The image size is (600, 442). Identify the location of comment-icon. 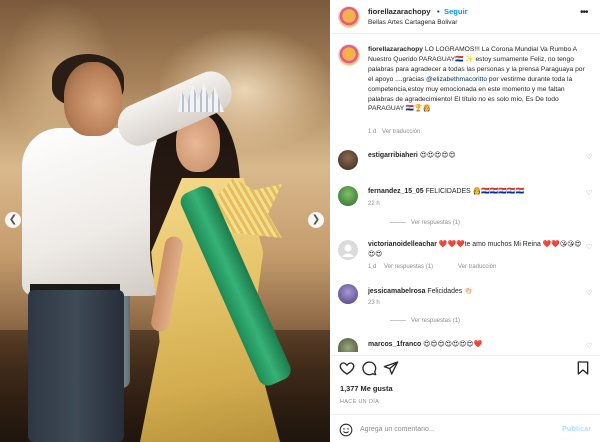
(369, 368).